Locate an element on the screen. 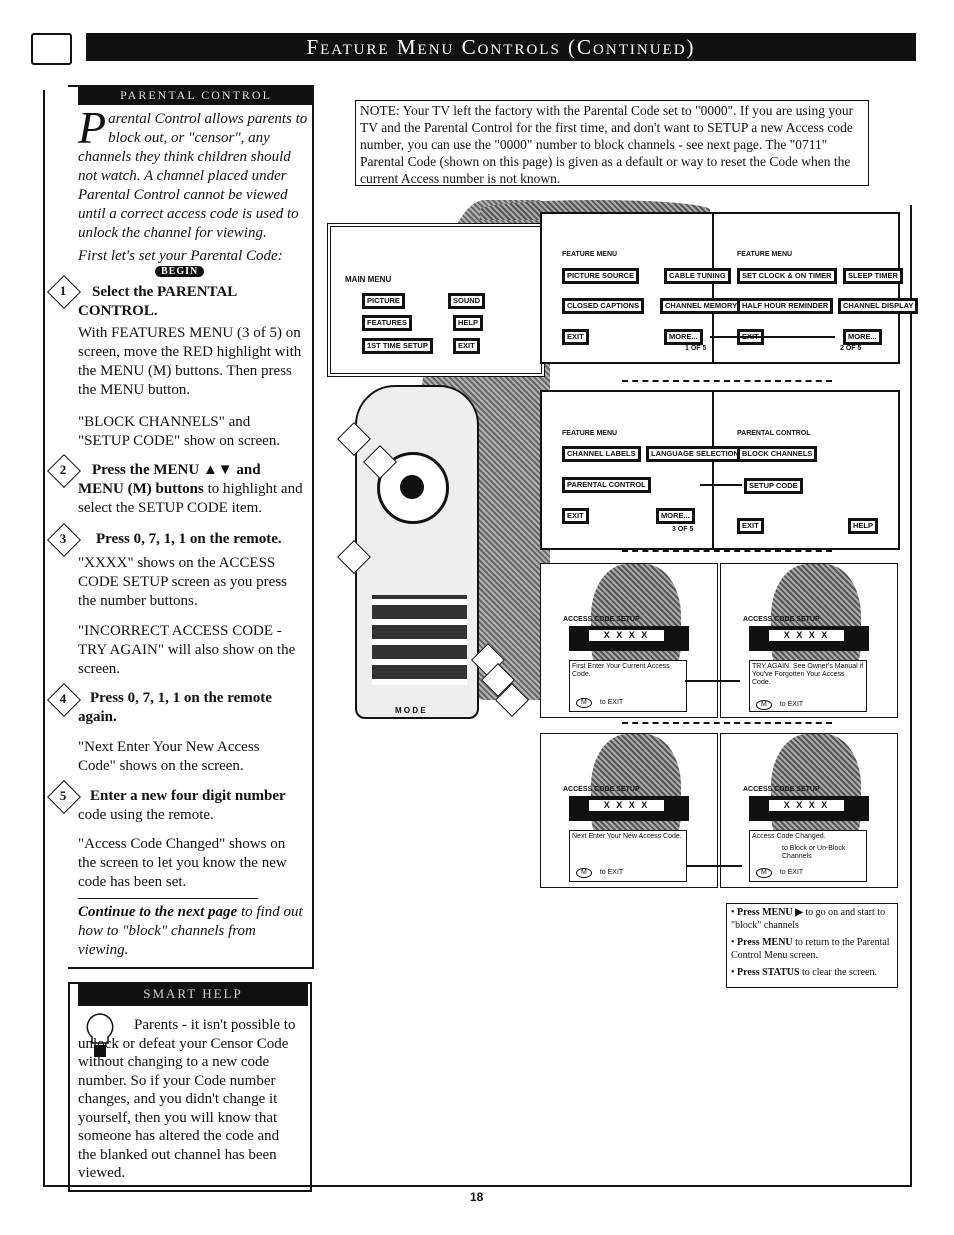 The height and width of the screenshot is (1235, 954). screen-message: Next Enter Your New Access Code. is located at coordinates (627, 836).